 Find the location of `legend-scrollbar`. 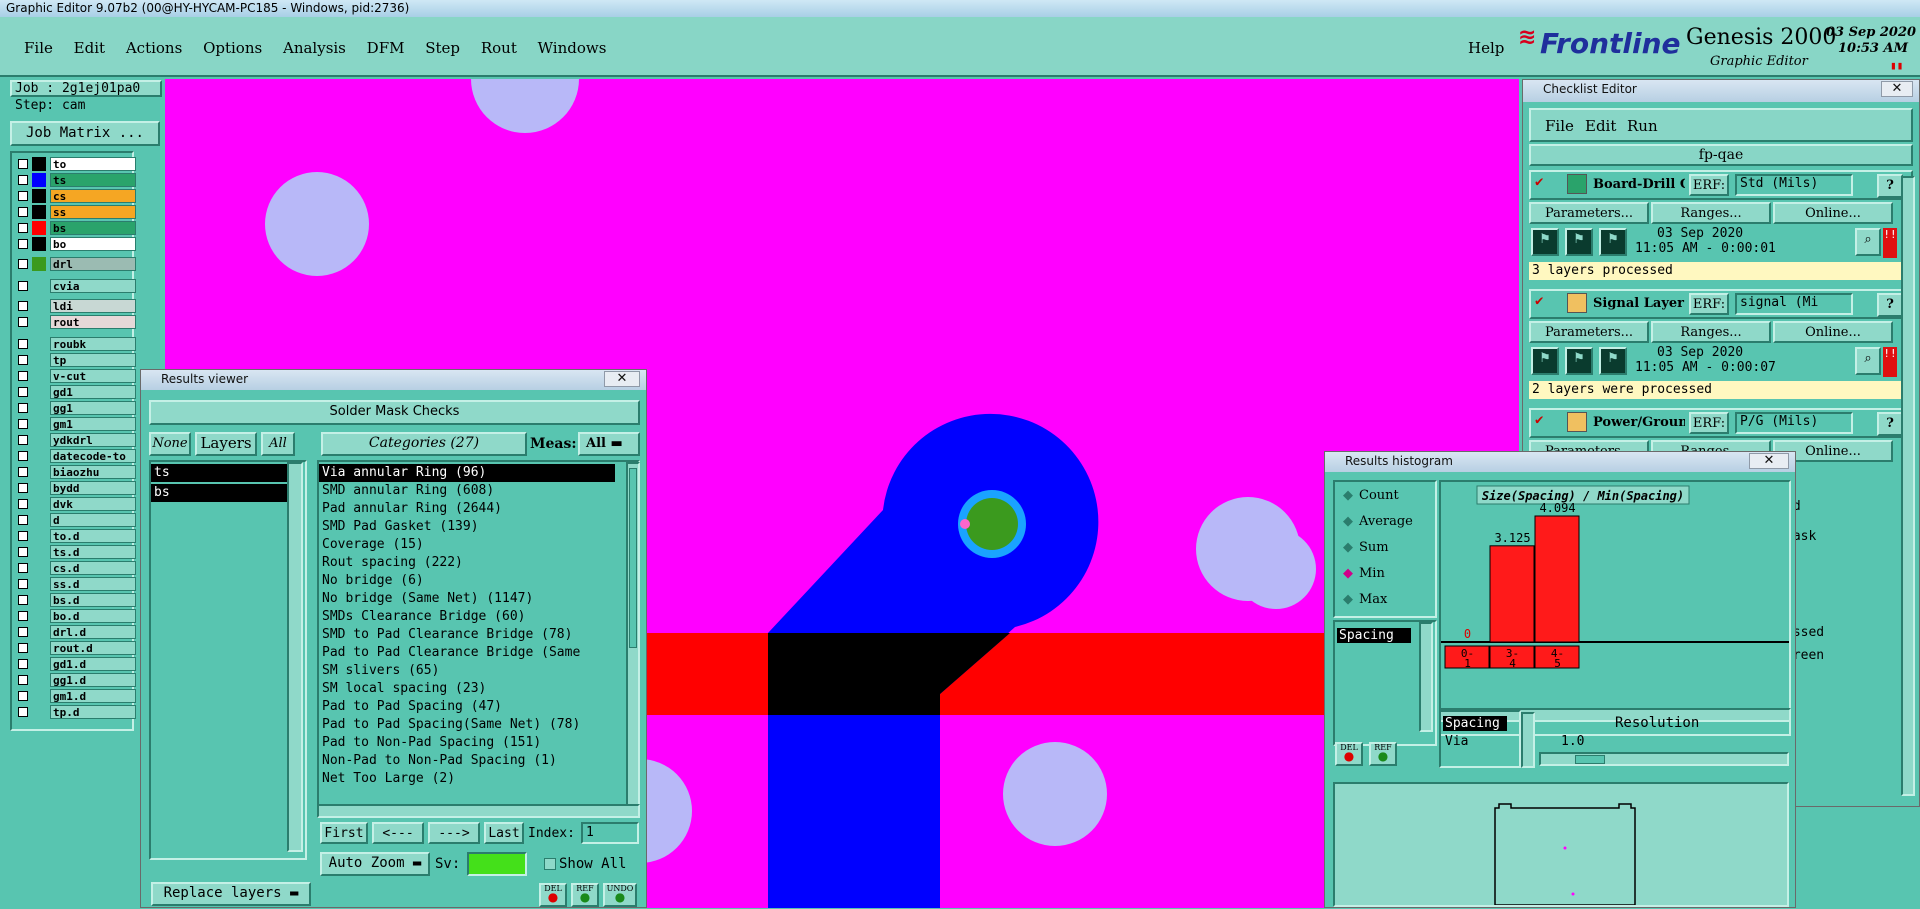

legend-scrollbar is located at coordinates (1528, 740).